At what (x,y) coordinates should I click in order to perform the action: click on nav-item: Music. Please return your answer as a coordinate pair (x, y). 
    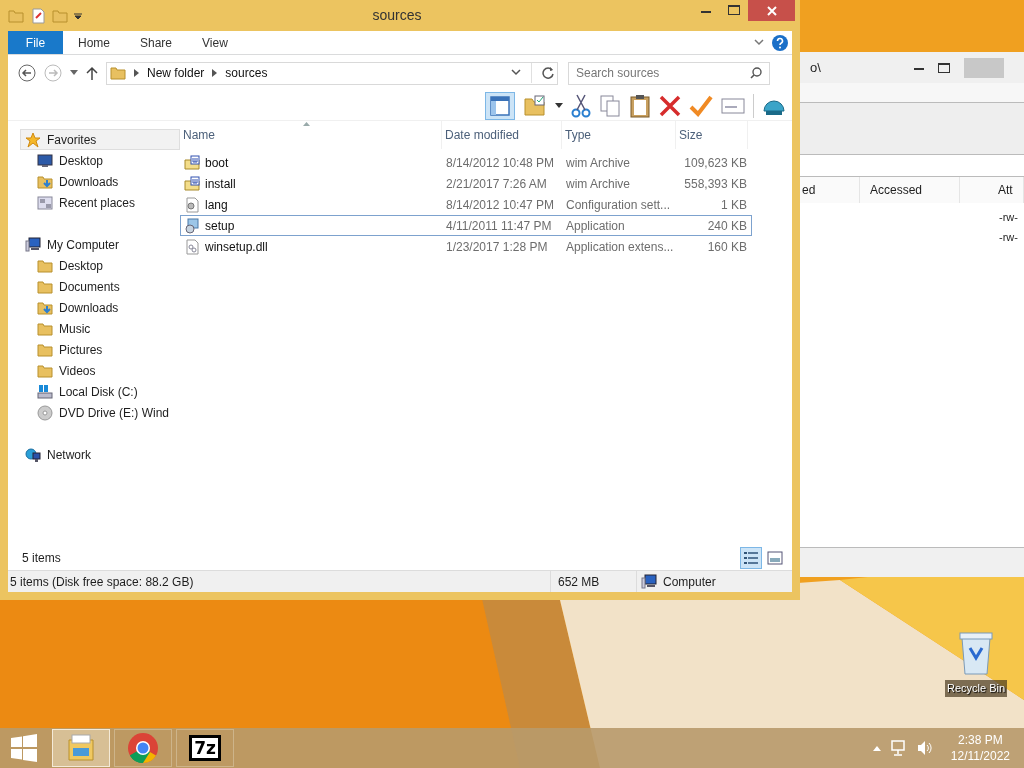
    Looking at the image, I should click on (100, 328).